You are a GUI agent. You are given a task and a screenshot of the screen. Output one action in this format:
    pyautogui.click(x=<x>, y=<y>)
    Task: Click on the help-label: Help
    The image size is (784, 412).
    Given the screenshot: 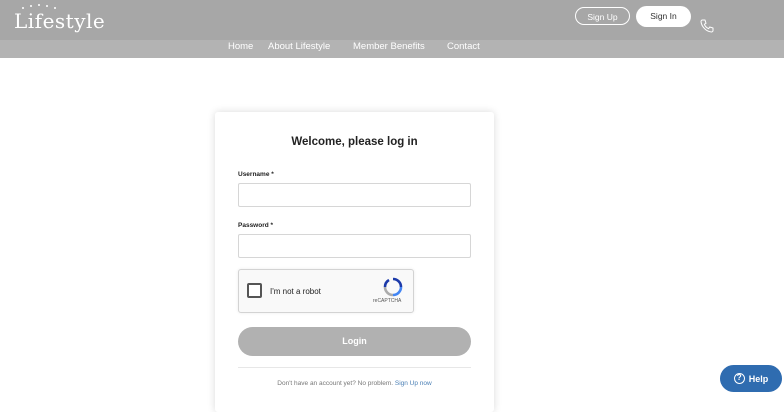 What is the action you would take?
    pyautogui.click(x=758, y=378)
    